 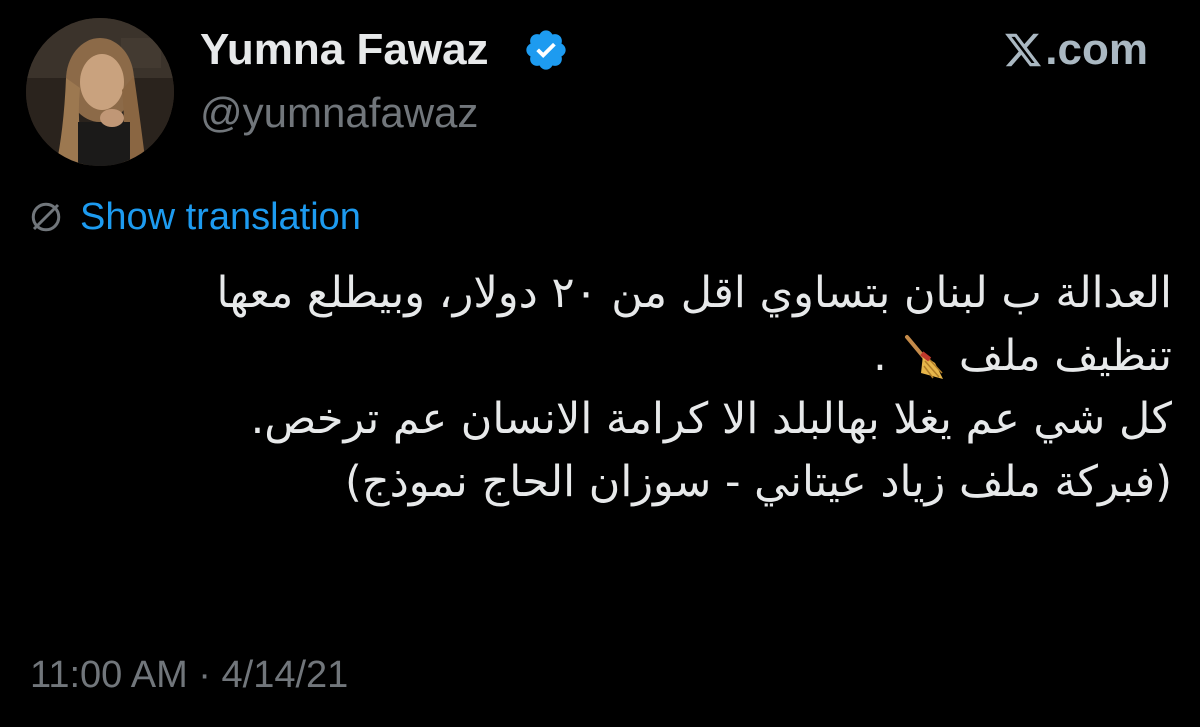 I want to click on handle: @yumnafawaz, so click(x=339, y=113).